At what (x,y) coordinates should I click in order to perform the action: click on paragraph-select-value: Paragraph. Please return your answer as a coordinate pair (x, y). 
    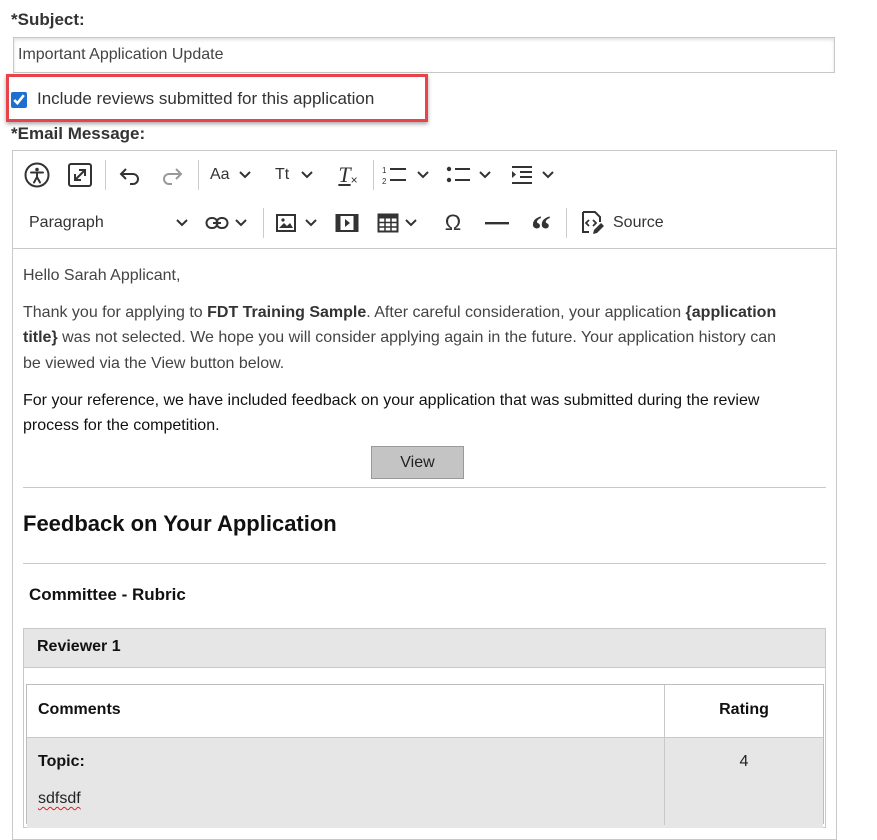
    Looking at the image, I should click on (66, 222).